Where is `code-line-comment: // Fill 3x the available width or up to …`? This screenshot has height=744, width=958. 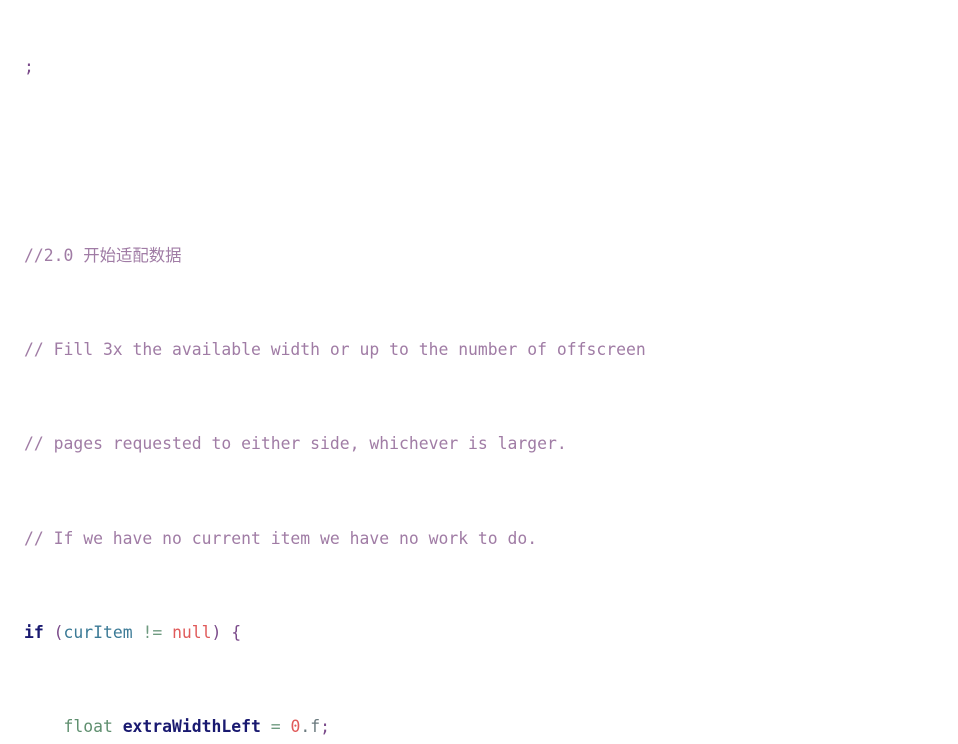 code-line-comment: // Fill 3x the available width or up to … is located at coordinates (491, 350).